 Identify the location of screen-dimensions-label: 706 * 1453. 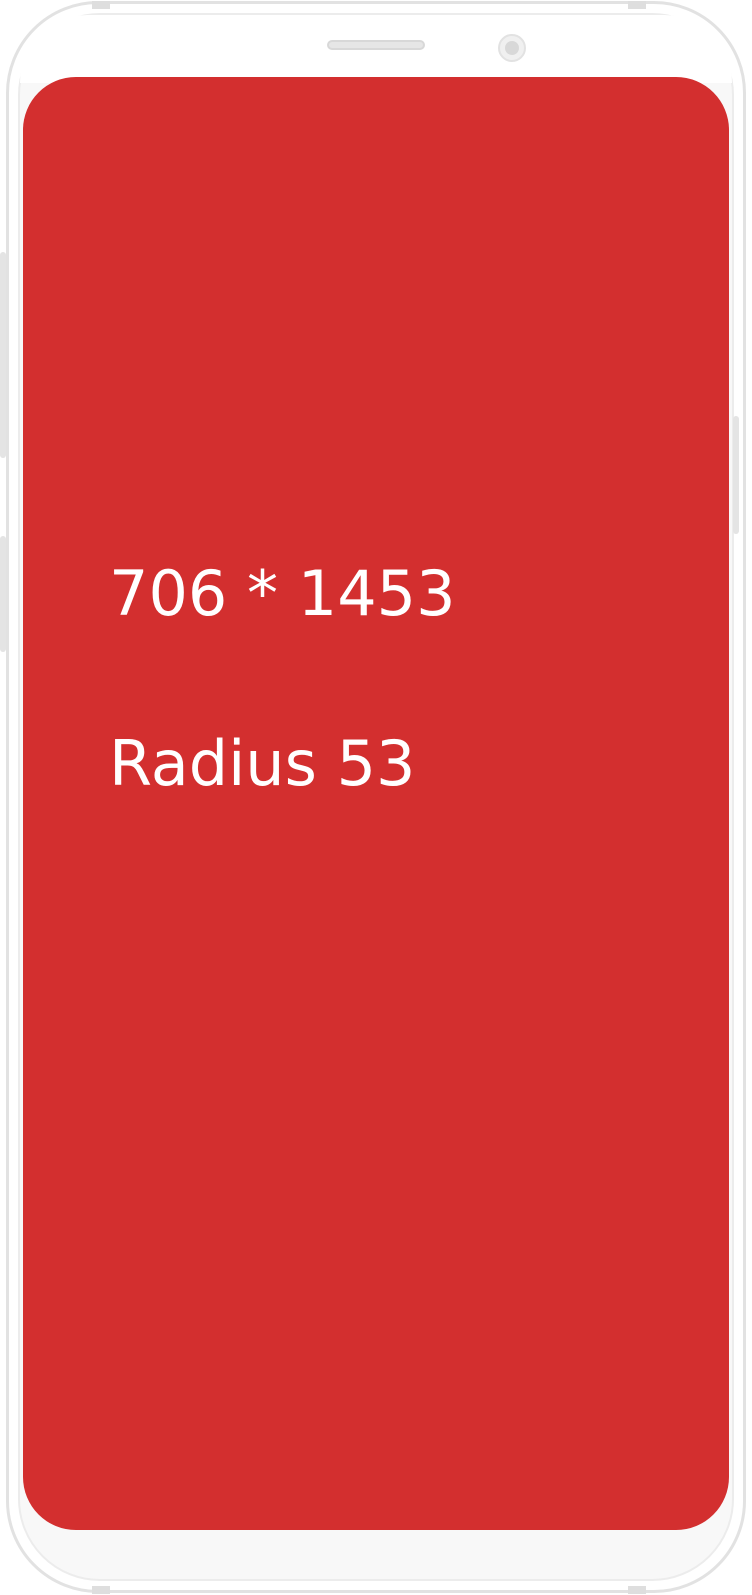
(282, 593).